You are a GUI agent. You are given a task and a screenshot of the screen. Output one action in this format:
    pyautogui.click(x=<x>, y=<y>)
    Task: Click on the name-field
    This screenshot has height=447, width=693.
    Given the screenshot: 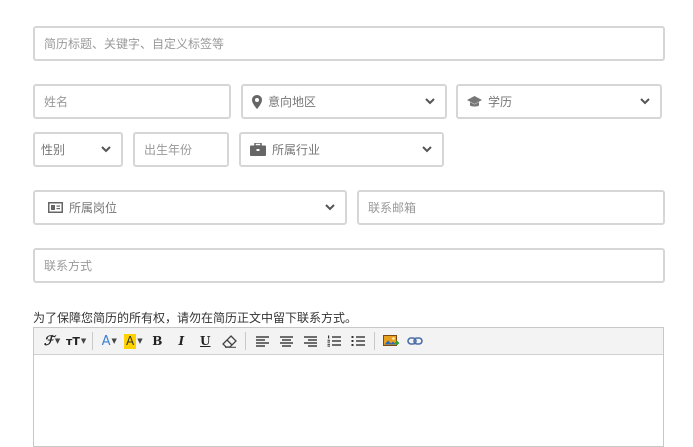 What is the action you would take?
    pyautogui.click(x=132, y=101)
    